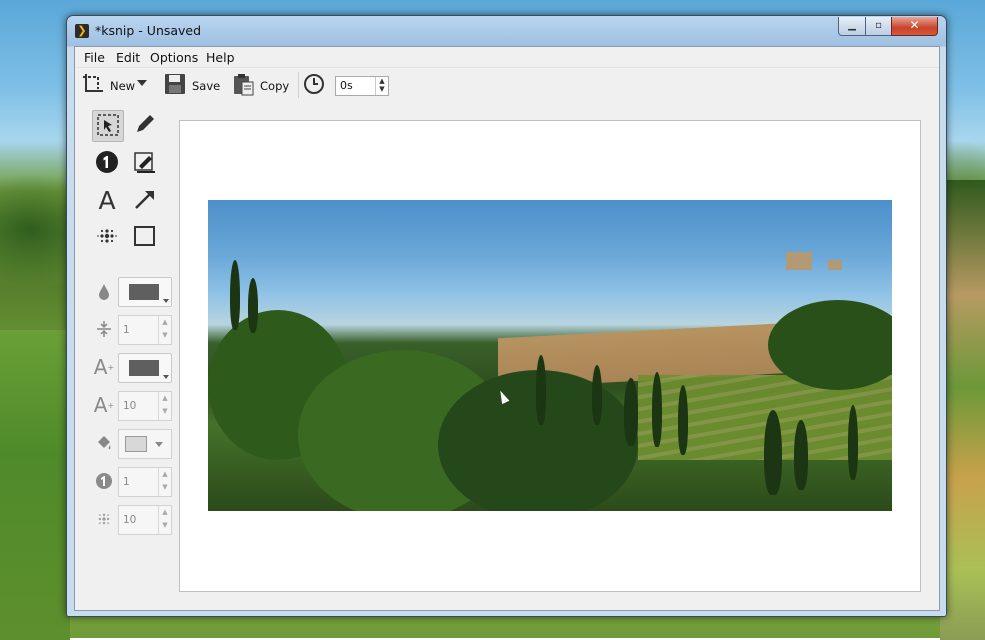 The height and width of the screenshot is (640, 985). Describe the element at coordinates (94, 57) in the screenshot. I see `menu-file: File` at that location.